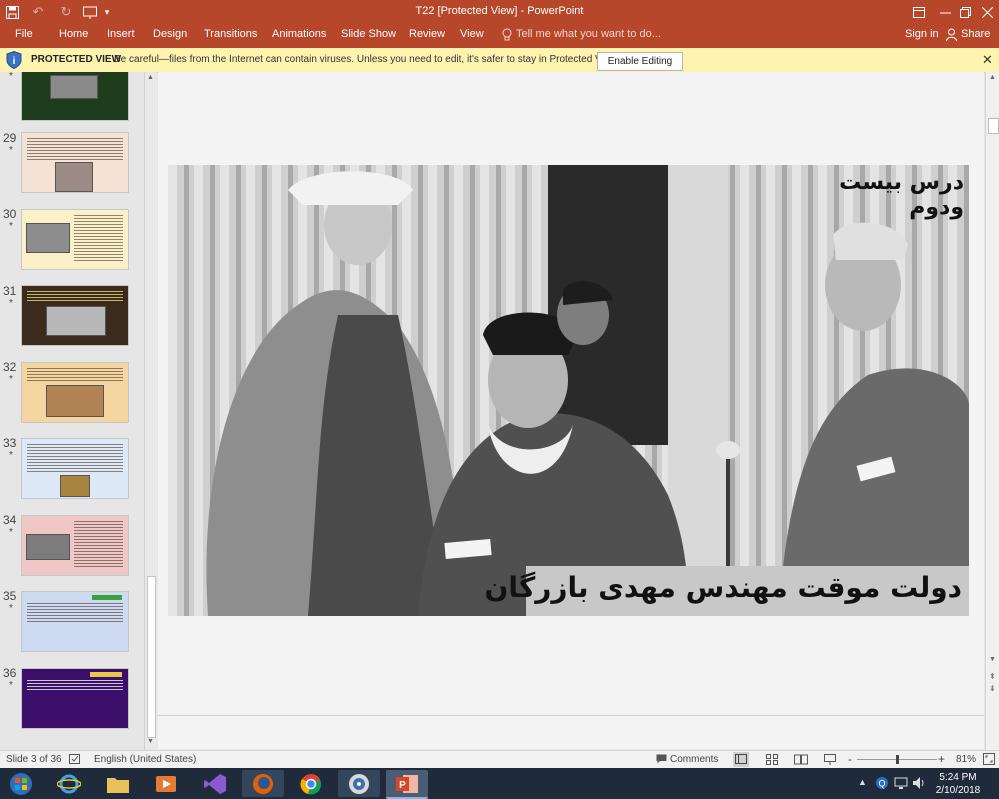 The width and height of the screenshot is (999, 799). I want to click on network-icon, so click(901, 783).